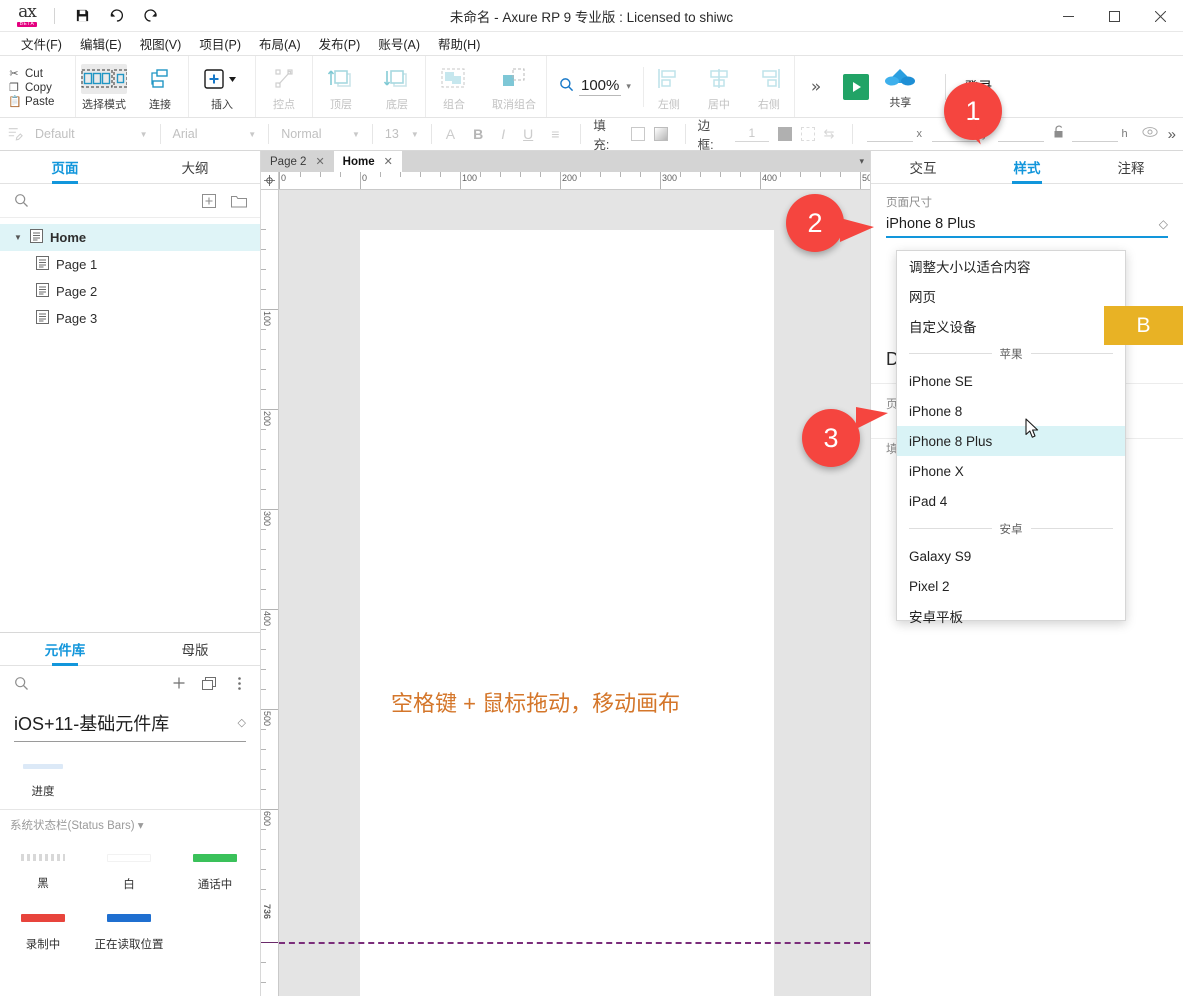 The image size is (1183, 996). Describe the element at coordinates (215, 870) in the screenshot. I see `library-item-status-bar-call: 通话中` at that location.